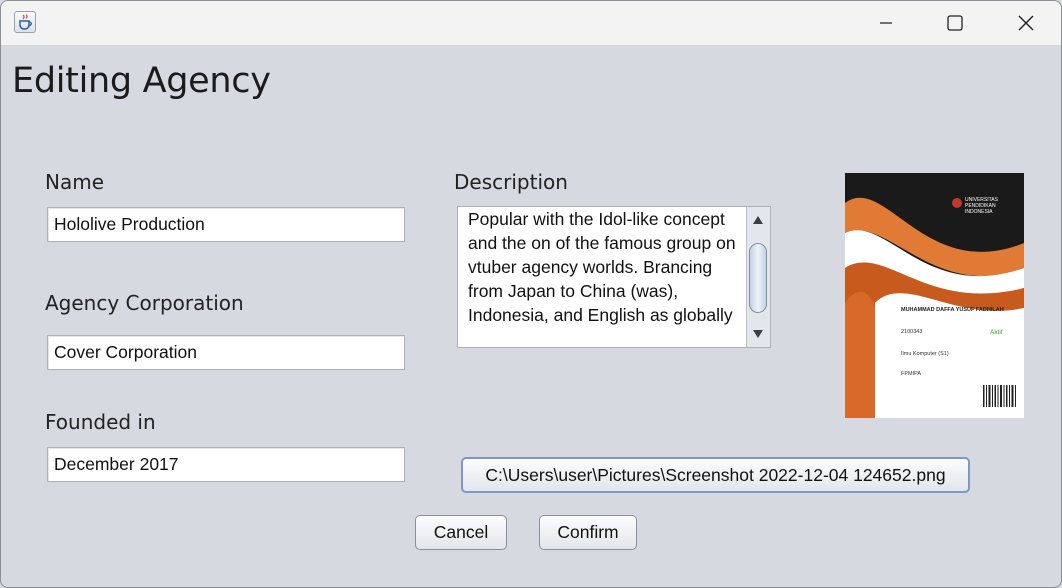 The width and height of the screenshot is (1062, 588). Describe the element at coordinates (758, 220) in the screenshot. I see `scroll-up-arrow-icon` at that location.